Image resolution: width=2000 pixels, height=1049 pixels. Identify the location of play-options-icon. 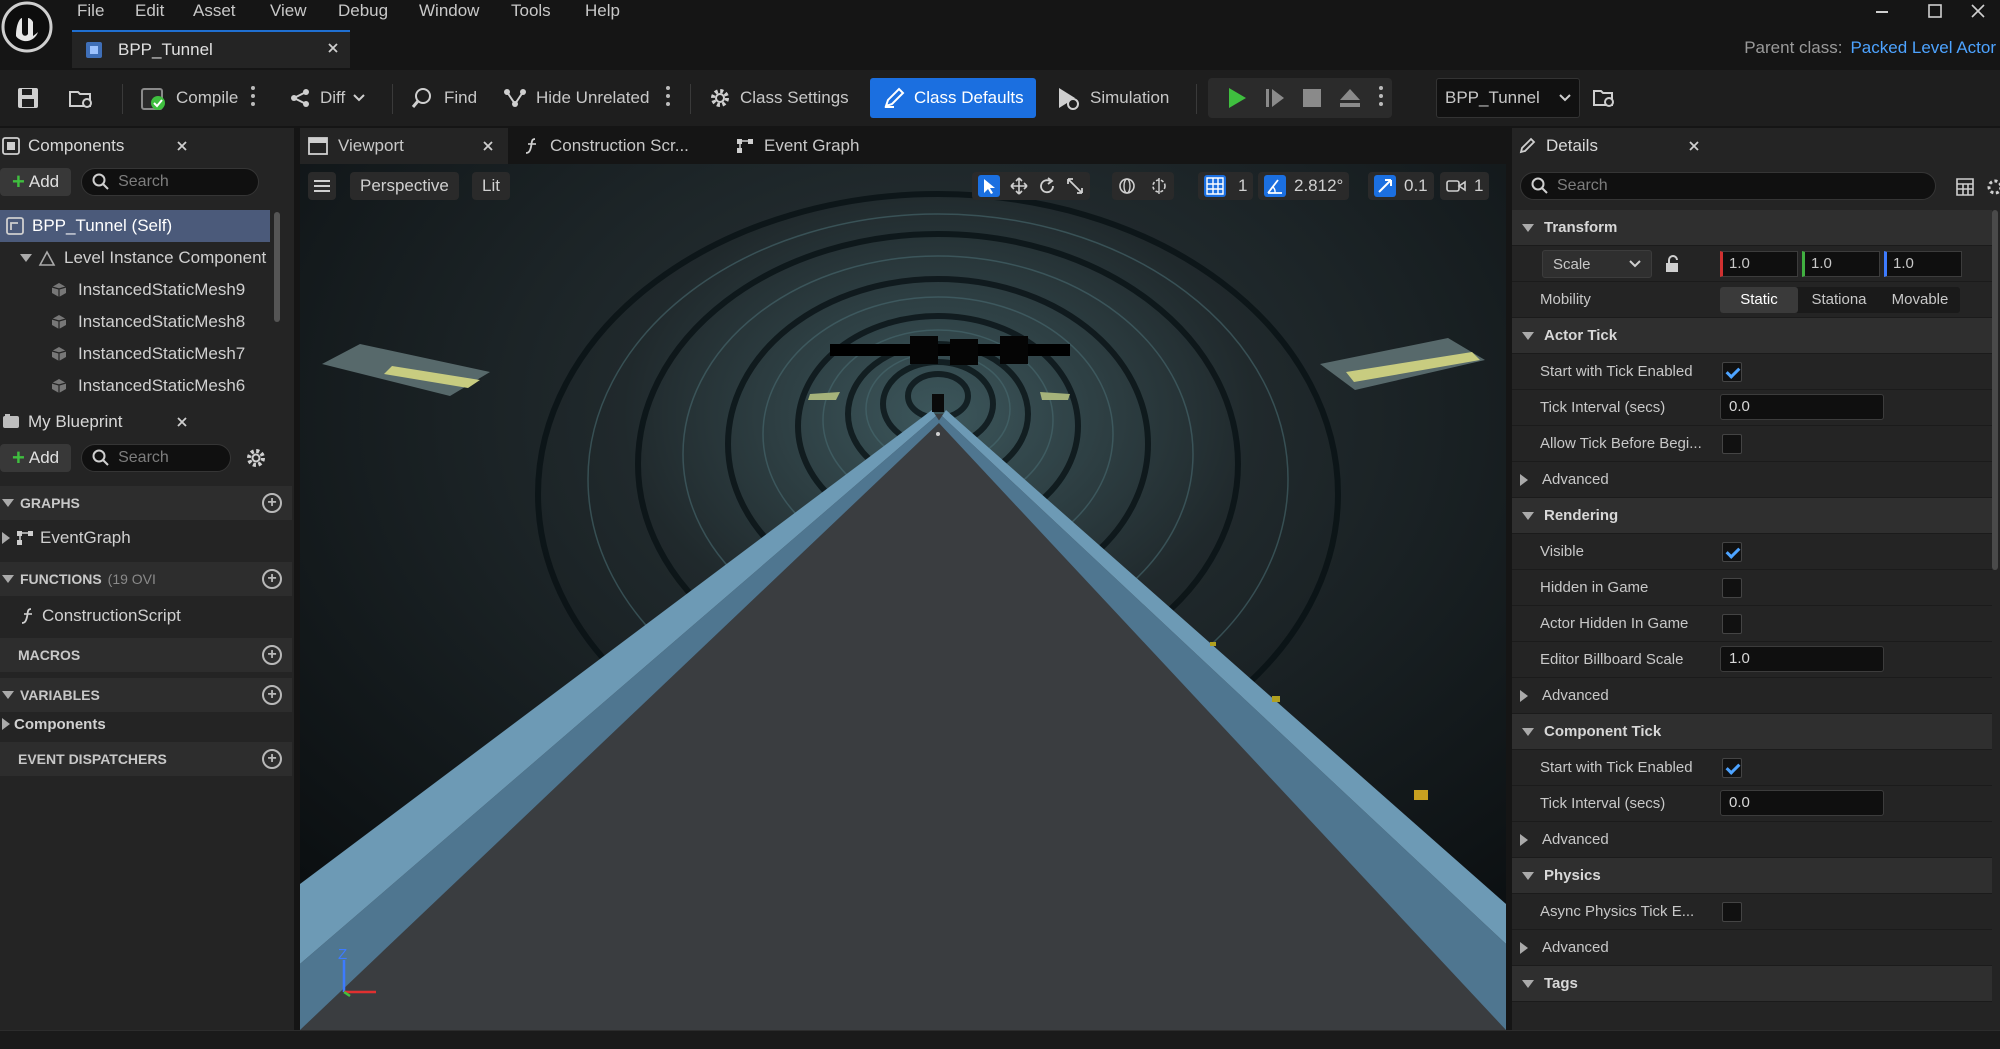
(1381, 97).